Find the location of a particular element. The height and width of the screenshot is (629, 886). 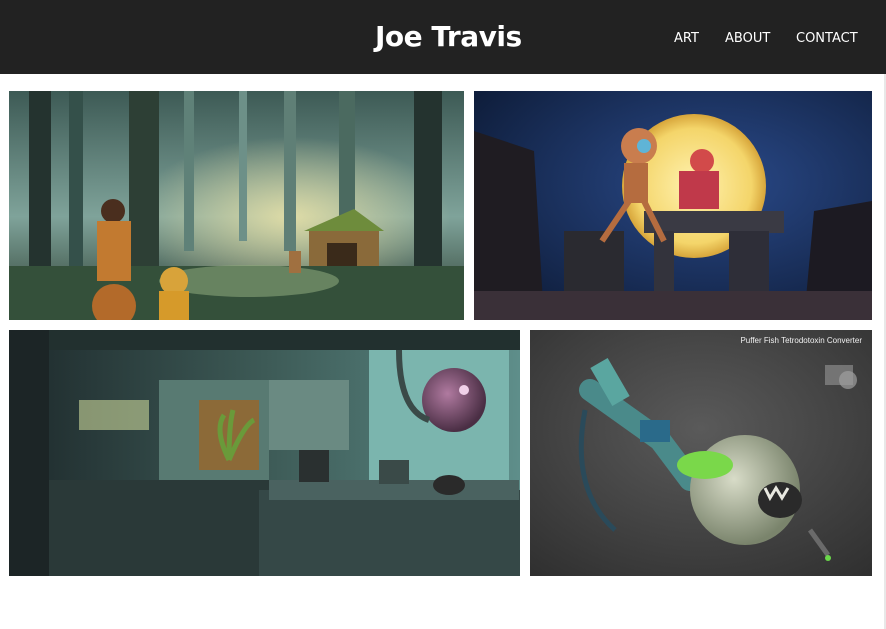

nav-link-art: ART is located at coordinates (686, 38).